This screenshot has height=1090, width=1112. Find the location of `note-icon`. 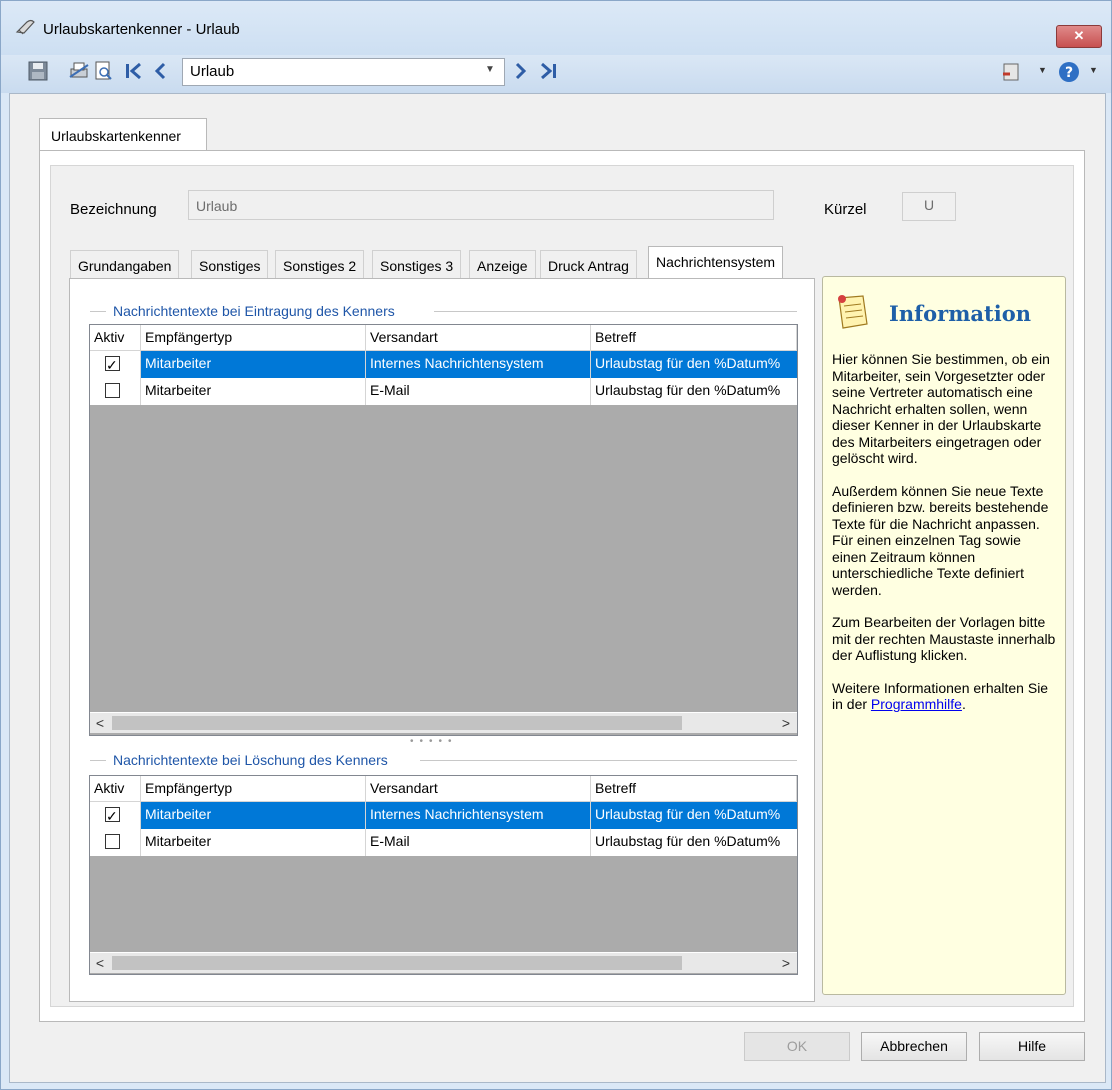

note-icon is located at coordinates (853, 312).